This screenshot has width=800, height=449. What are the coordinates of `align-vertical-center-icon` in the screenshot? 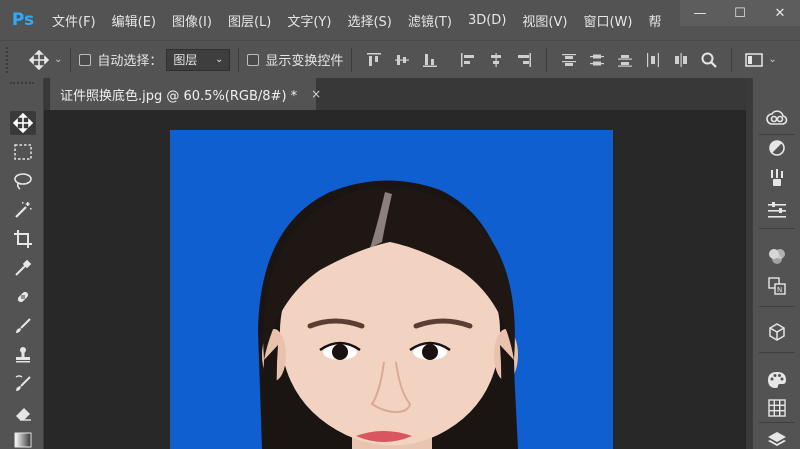 It's located at (402, 60).